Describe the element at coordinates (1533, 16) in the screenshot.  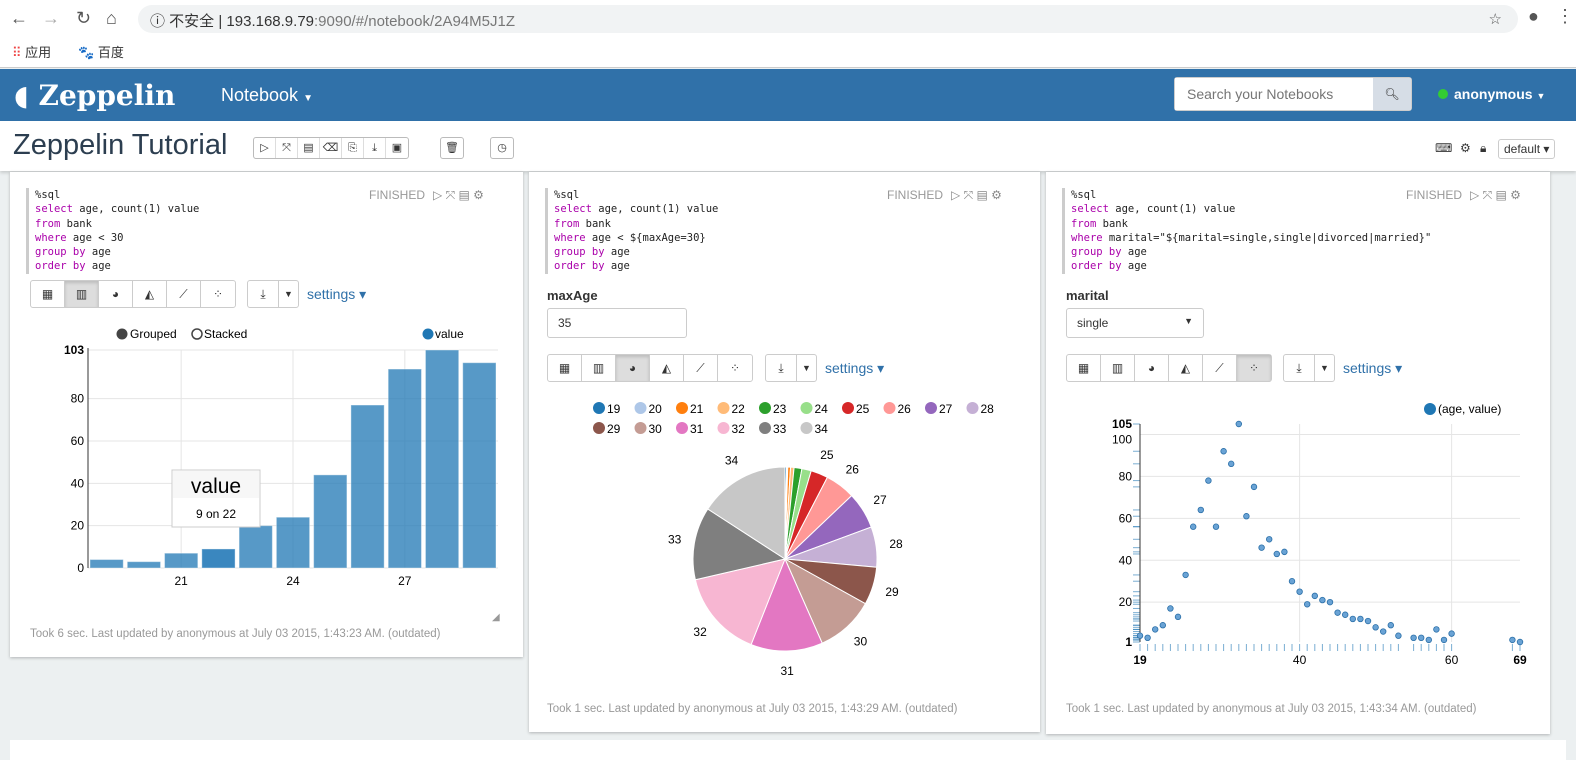
I see `profile-icon: ●` at that location.